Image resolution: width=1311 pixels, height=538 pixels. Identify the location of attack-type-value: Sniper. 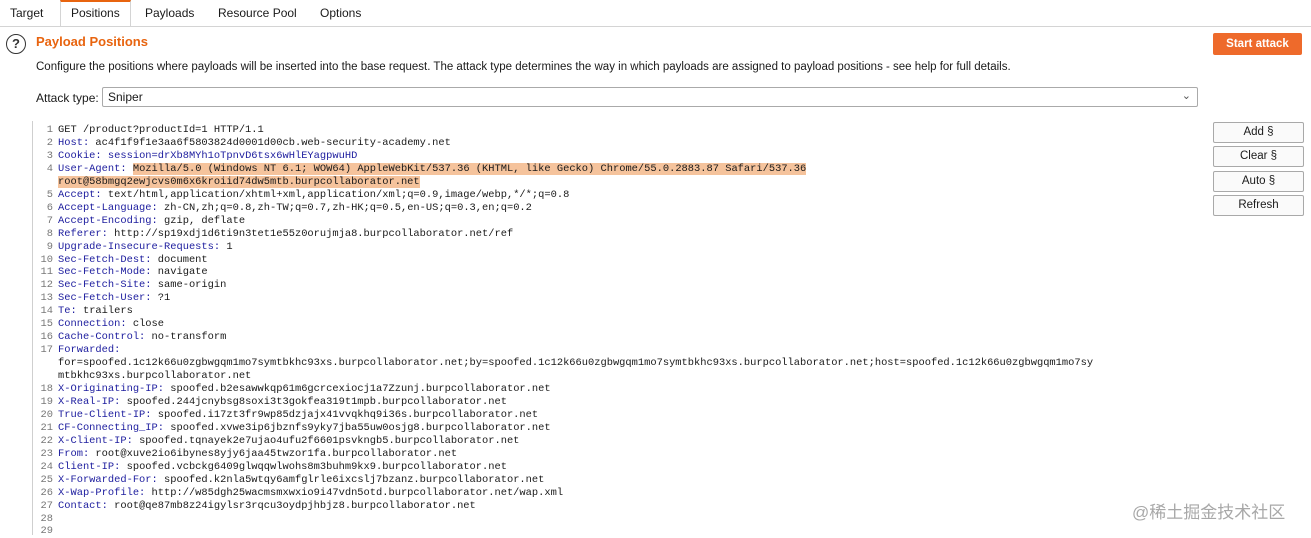
(125, 97).